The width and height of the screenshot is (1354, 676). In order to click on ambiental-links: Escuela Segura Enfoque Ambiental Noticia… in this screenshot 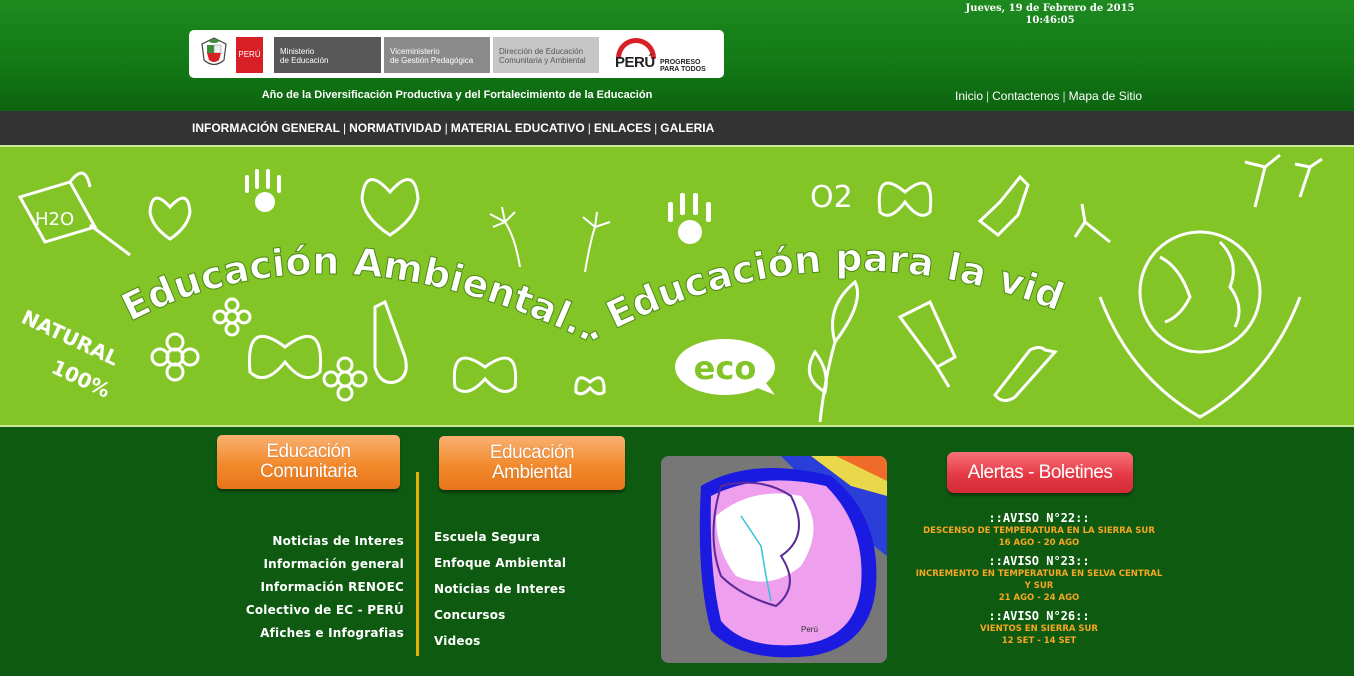, I will do `click(534, 589)`.